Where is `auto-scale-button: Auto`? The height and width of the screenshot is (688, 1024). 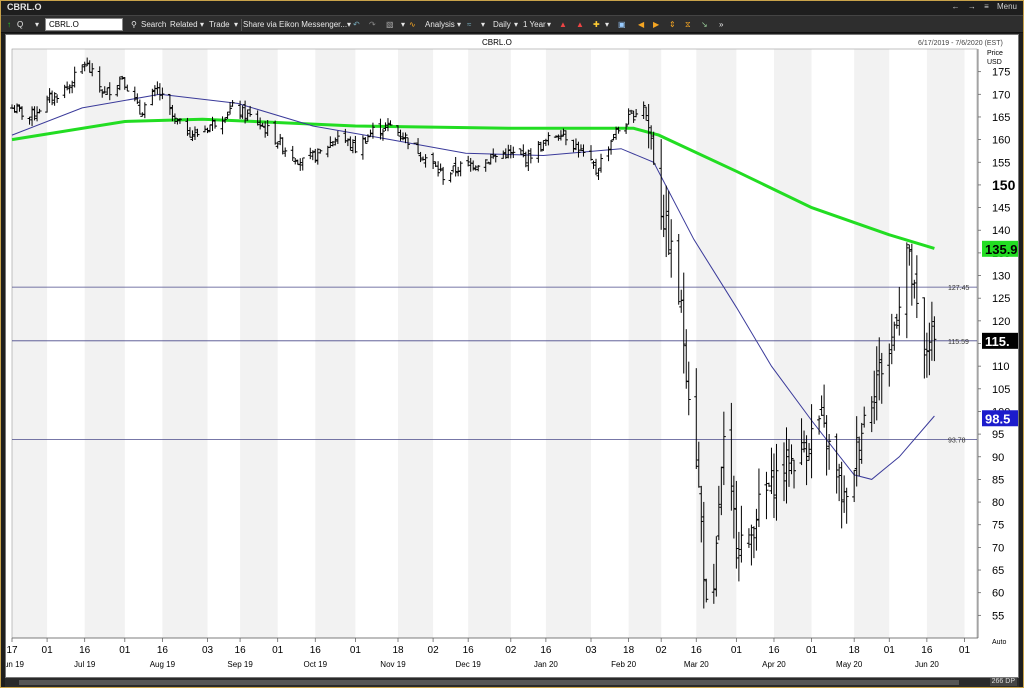 auto-scale-button: Auto is located at coordinates (999, 642).